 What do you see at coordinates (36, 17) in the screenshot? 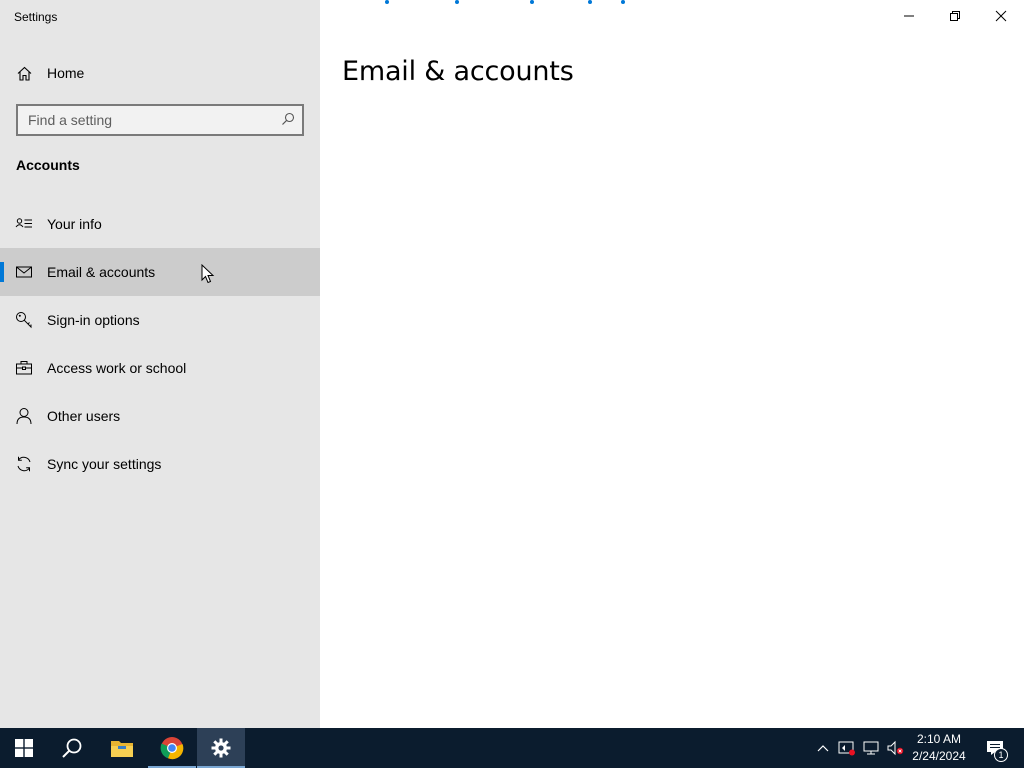
I see `app-title: Settings` at bounding box center [36, 17].